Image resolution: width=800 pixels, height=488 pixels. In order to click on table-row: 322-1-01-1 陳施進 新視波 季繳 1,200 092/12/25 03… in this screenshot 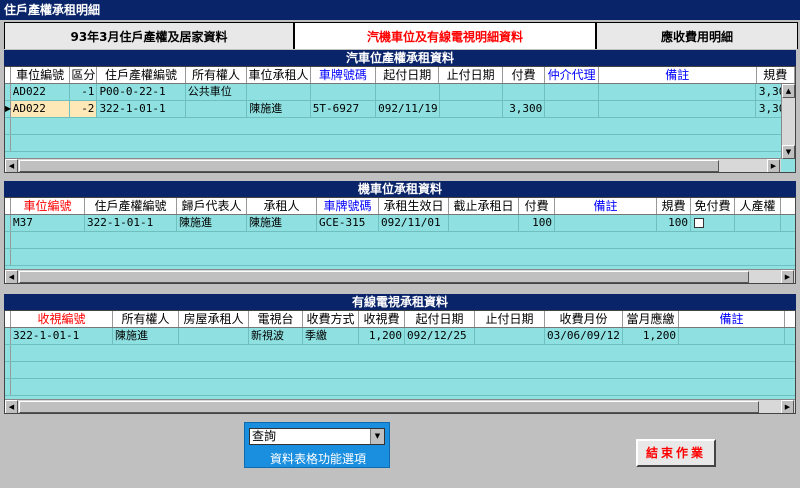, I will do `click(400, 336)`.